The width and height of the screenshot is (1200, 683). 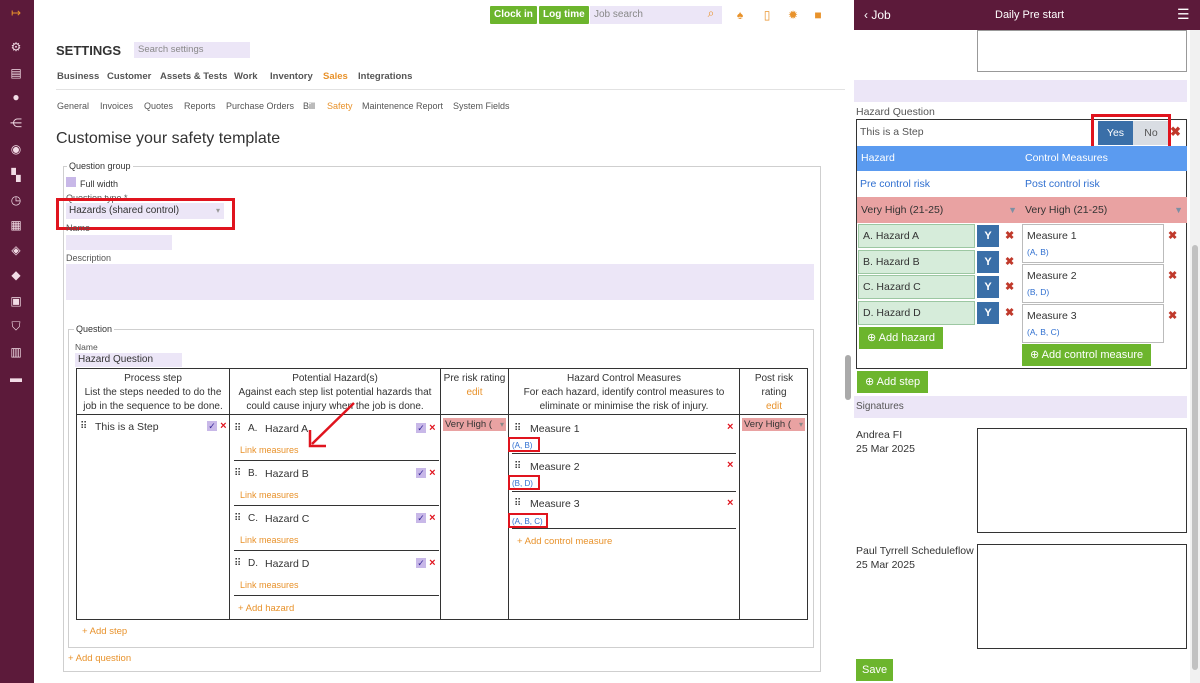 I want to click on subnav-purchase-orders: Purchase Orders, so click(x=260, y=106).